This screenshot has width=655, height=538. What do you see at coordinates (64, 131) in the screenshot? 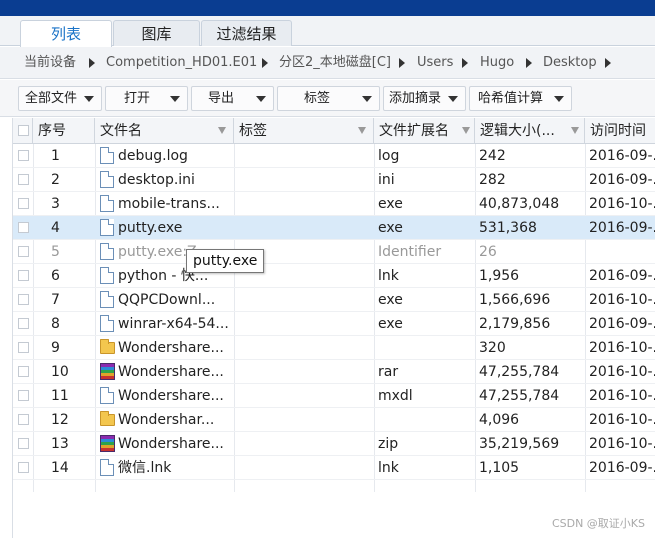
I see `column-header-index: 序号` at bounding box center [64, 131].